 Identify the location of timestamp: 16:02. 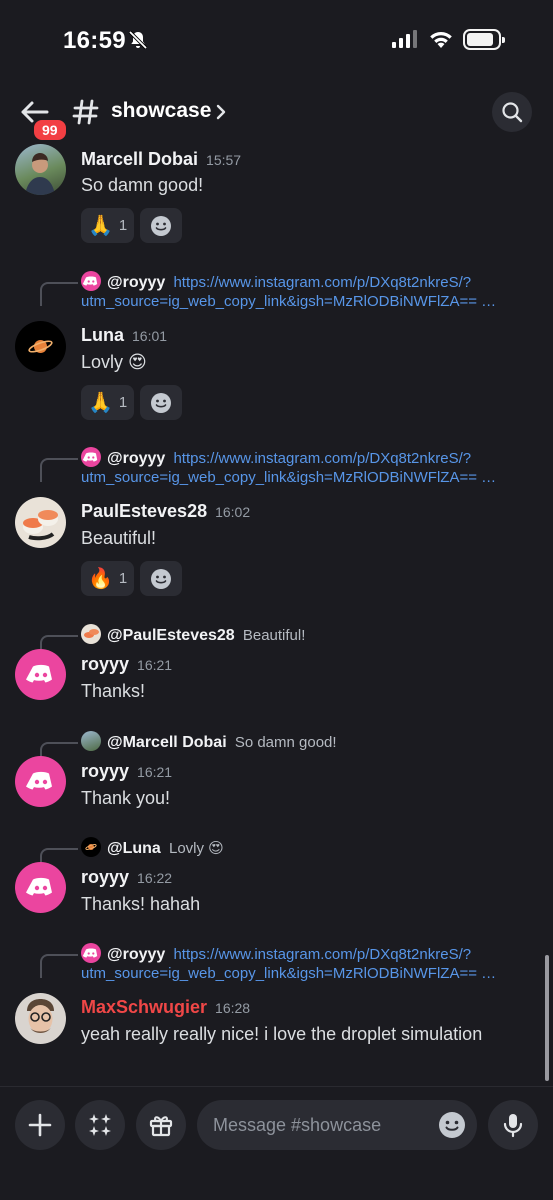
(233, 512).